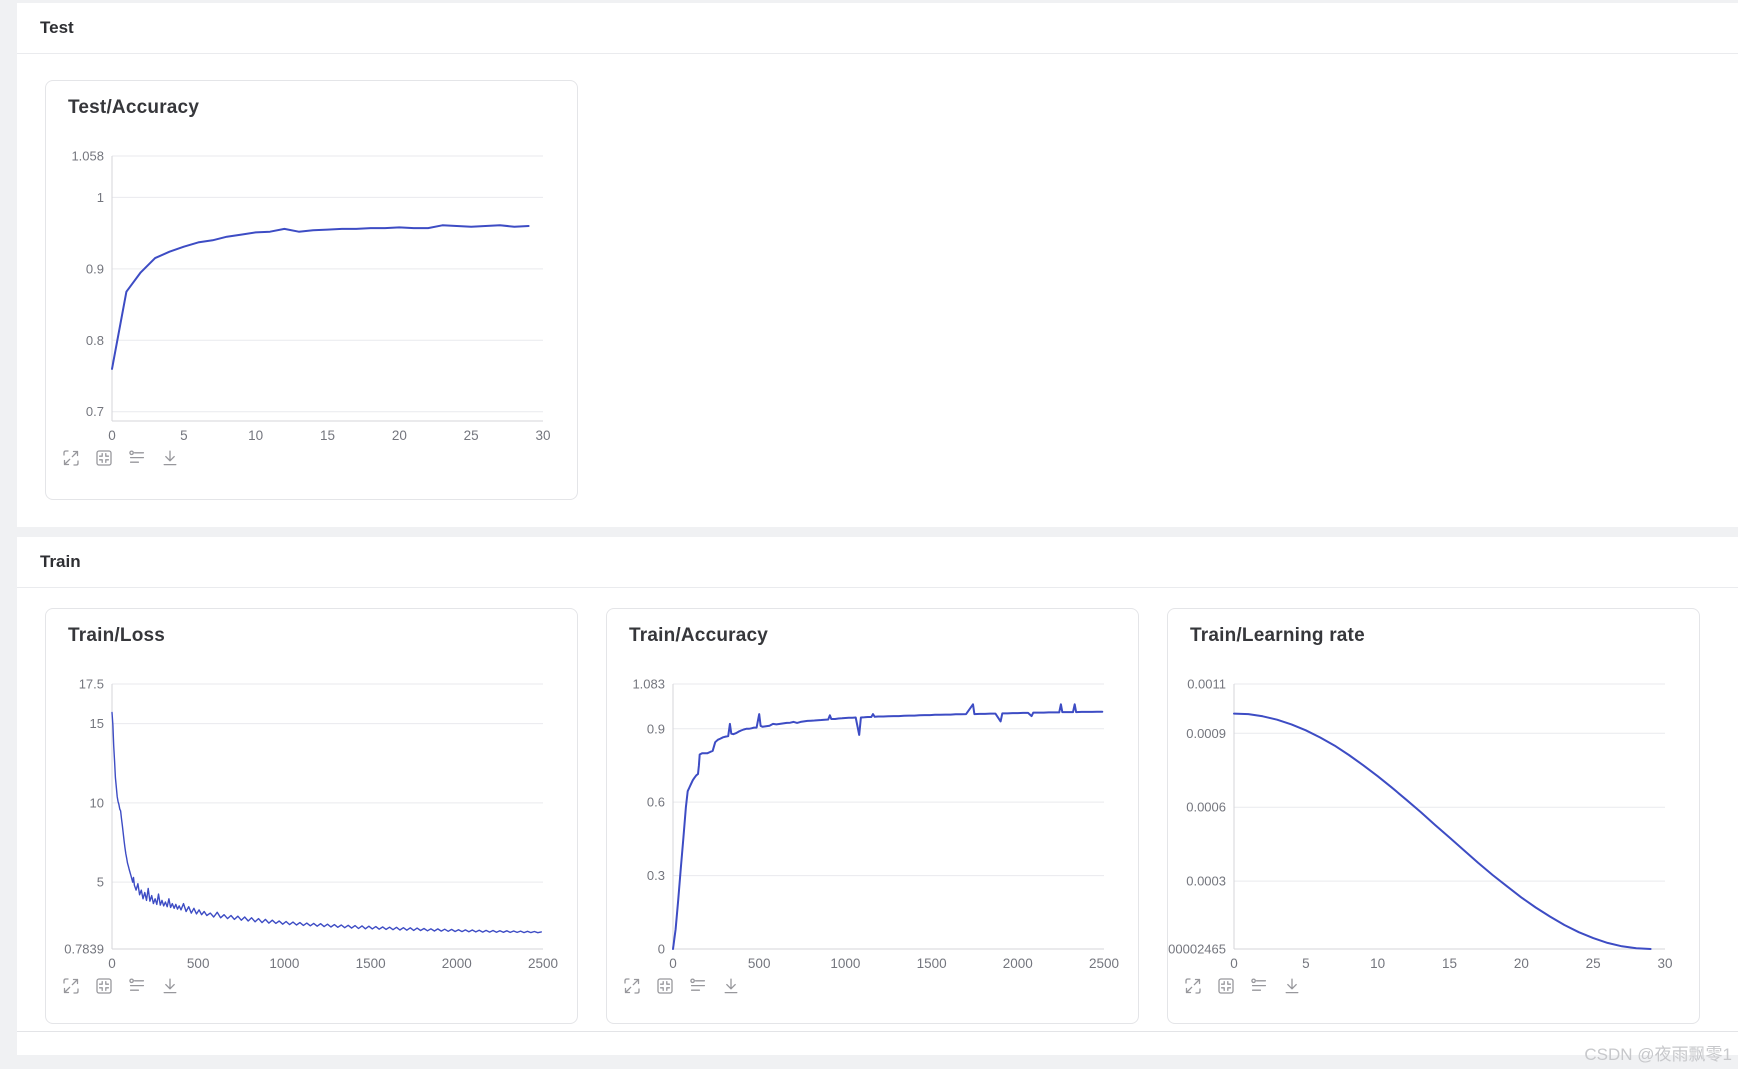  What do you see at coordinates (134, 107) in the screenshot?
I see `chart-title: Test/Accuracy` at bounding box center [134, 107].